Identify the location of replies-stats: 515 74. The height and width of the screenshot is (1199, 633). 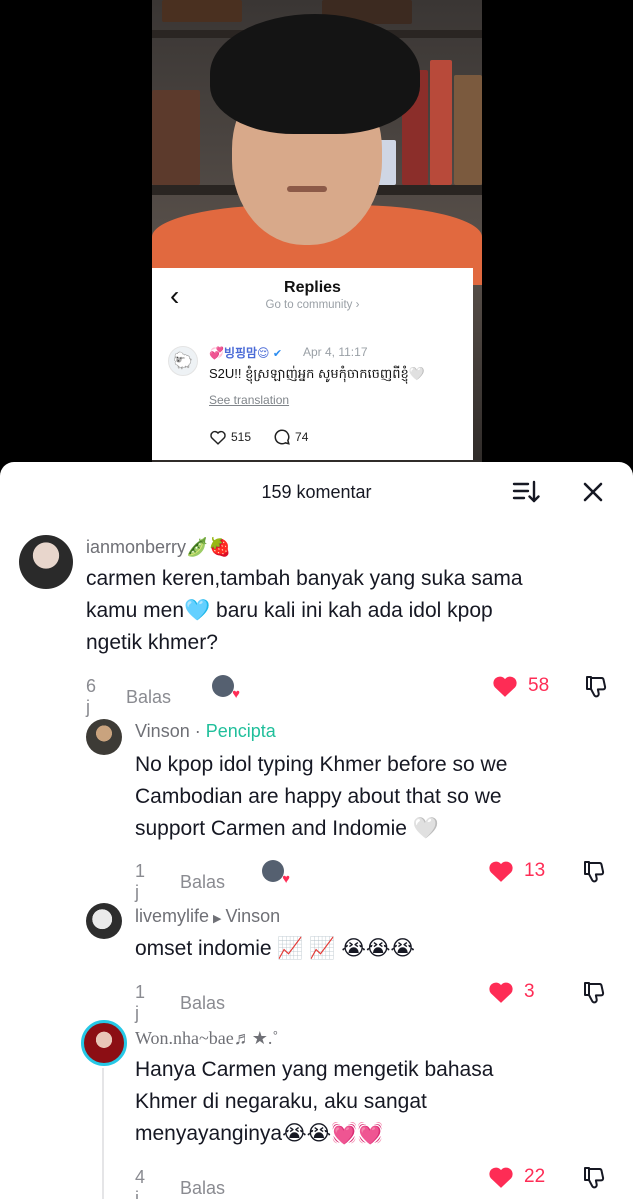
(258, 437).